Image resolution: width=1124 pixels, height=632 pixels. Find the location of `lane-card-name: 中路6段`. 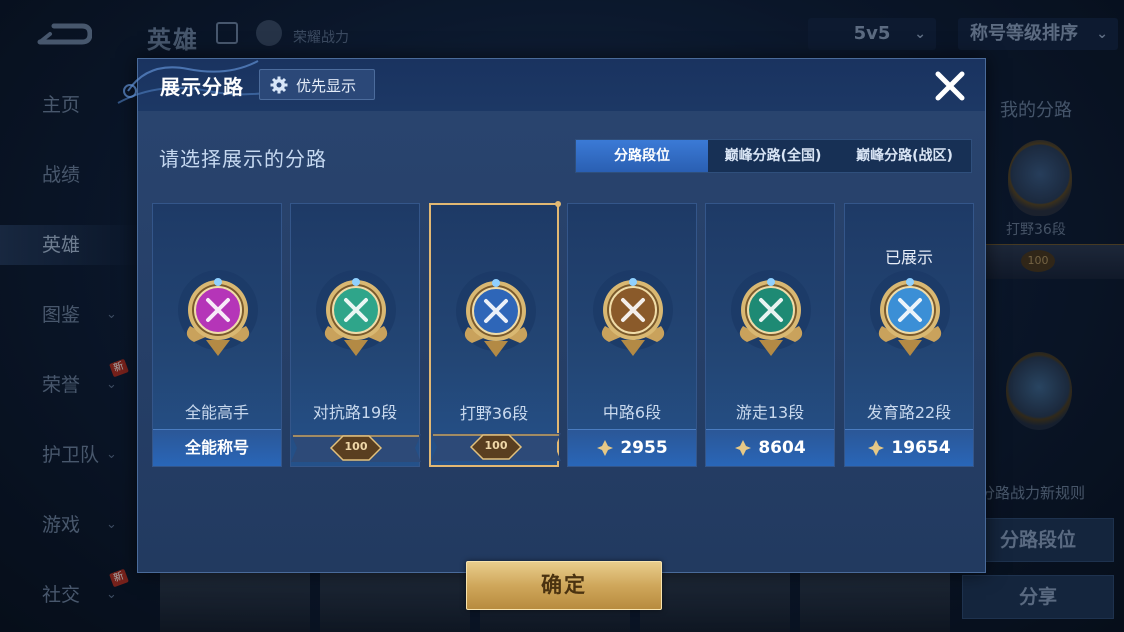

lane-card-name: 中路6段 is located at coordinates (632, 412).